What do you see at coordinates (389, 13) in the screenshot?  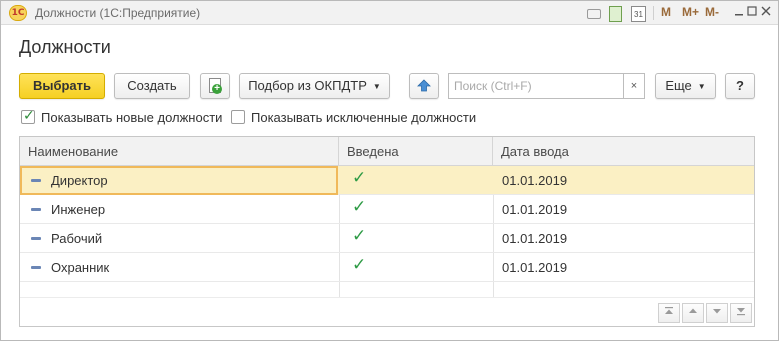 I see `title-bar: 1С Должности (1С:Предприятие) M M+ M-` at bounding box center [389, 13].